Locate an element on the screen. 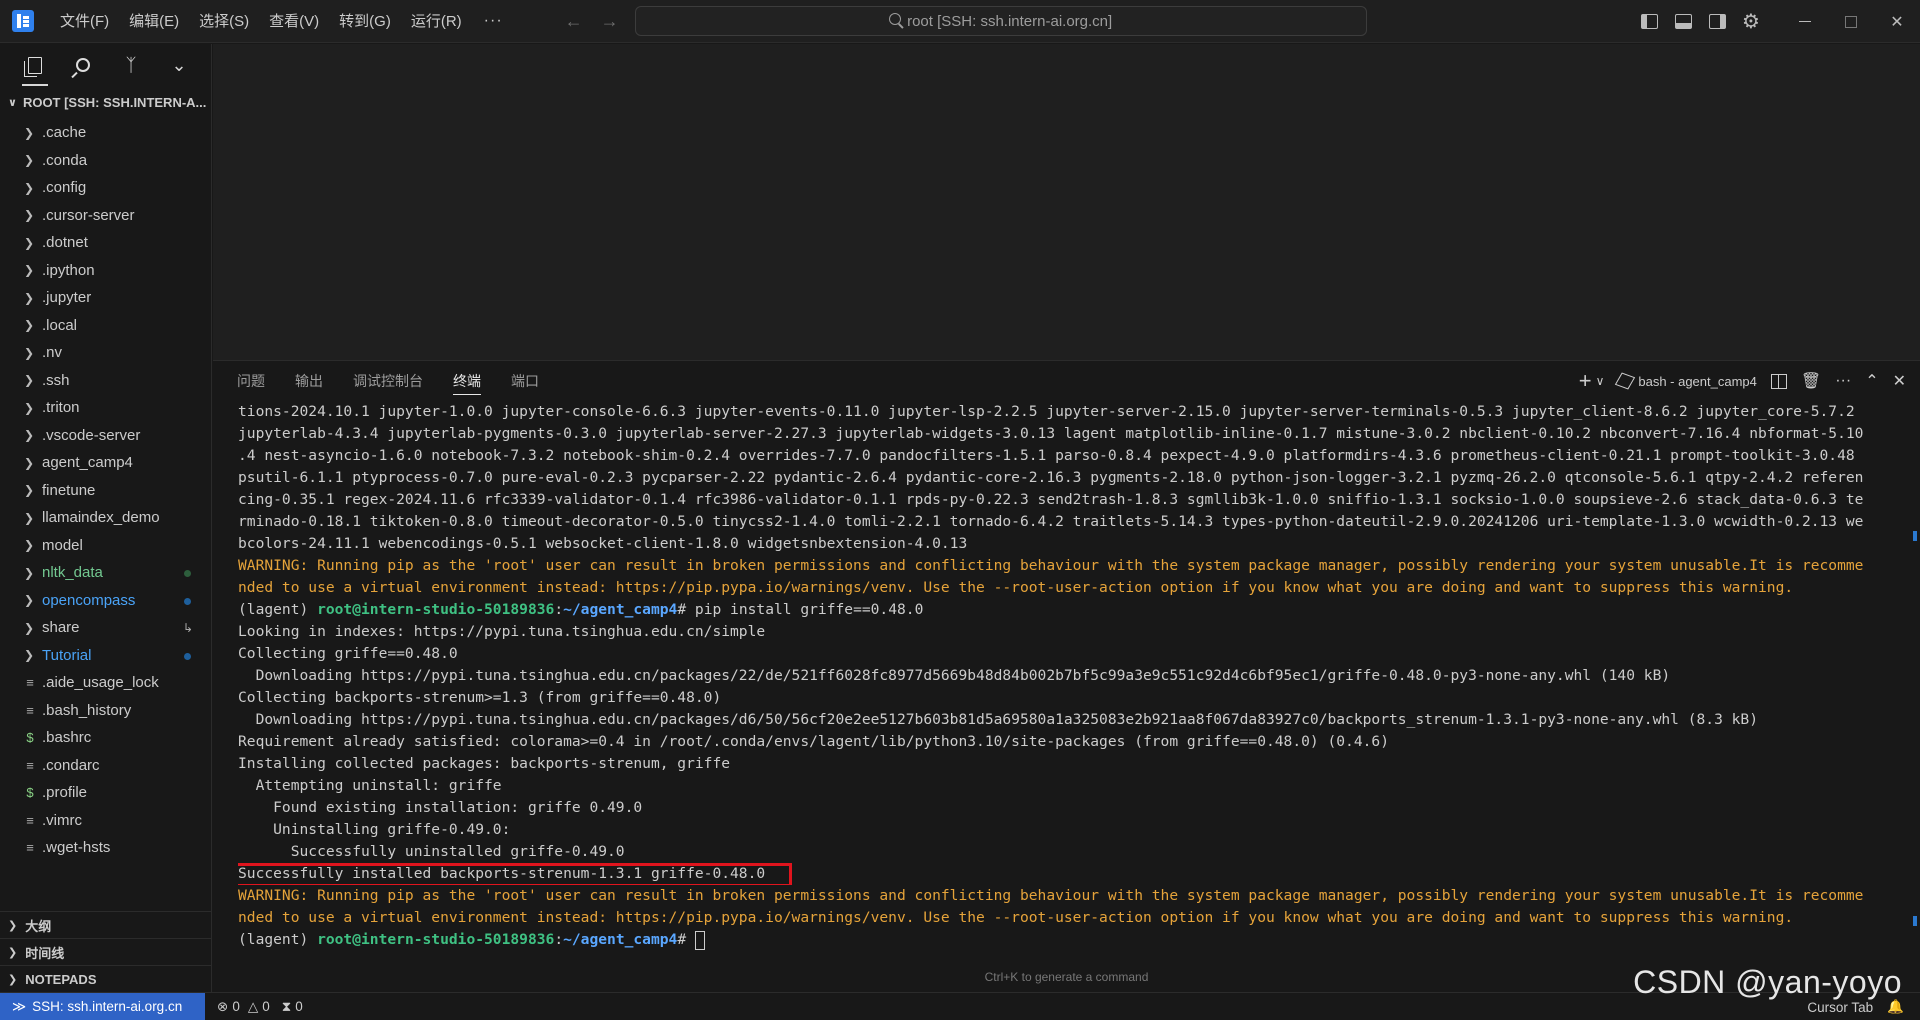  menu-go: 转到(G) is located at coordinates (365, 21).